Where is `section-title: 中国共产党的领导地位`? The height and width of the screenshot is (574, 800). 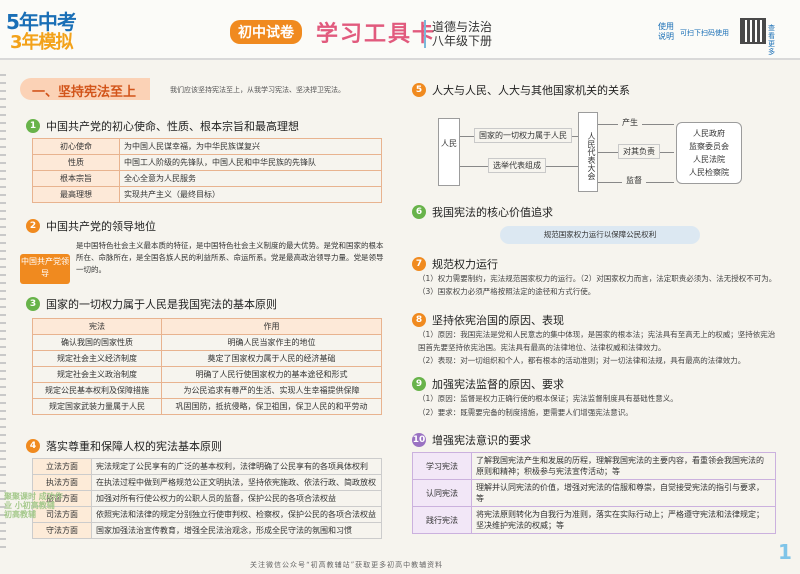 section-title: 中国共产党的领导地位 is located at coordinates (101, 226).